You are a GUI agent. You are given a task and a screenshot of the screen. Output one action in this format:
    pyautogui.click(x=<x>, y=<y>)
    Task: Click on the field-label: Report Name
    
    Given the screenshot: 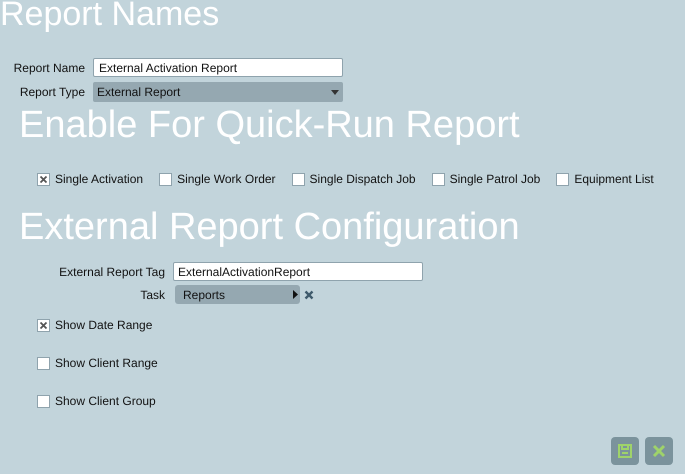 What is the action you would take?
    pyautogui.click(x=48, y=68)
    